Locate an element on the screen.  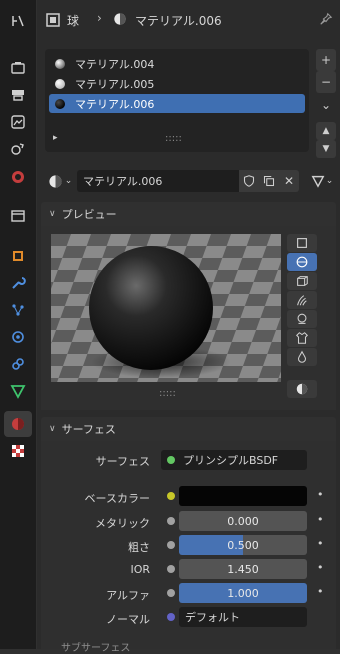
move-slot-up-button: ▲ is located at coordinates (326, 131).